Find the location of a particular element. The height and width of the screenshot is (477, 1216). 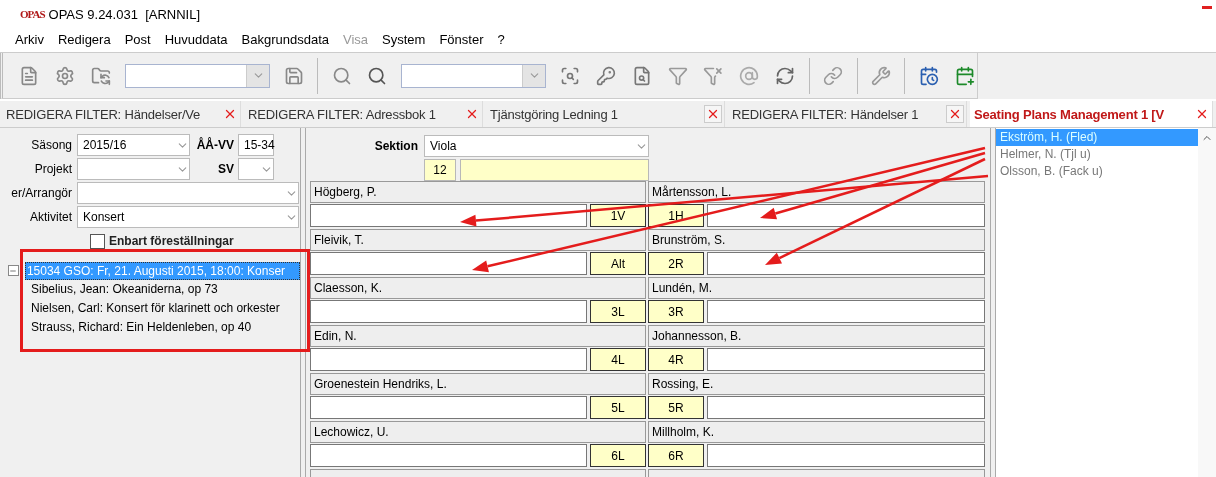

menu-item: Fönster is located at coordinates (463, 39).